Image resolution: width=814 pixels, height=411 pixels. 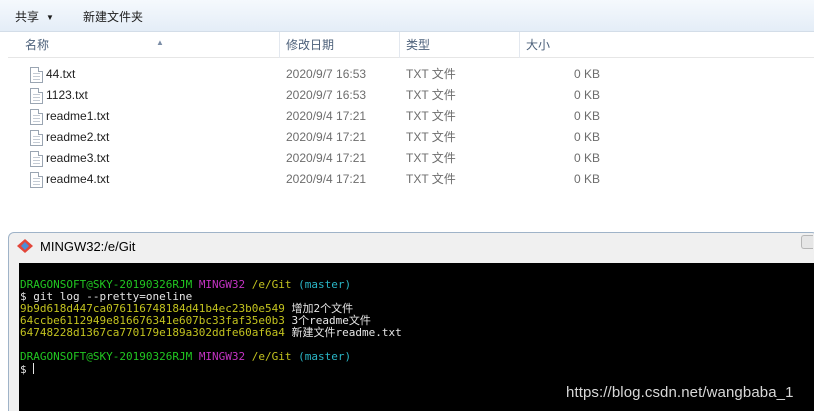 What do you see at coordinates (67, 95) in the screenshot?
I see `file-name: 1123.txt` at bounding box center [67, 95].